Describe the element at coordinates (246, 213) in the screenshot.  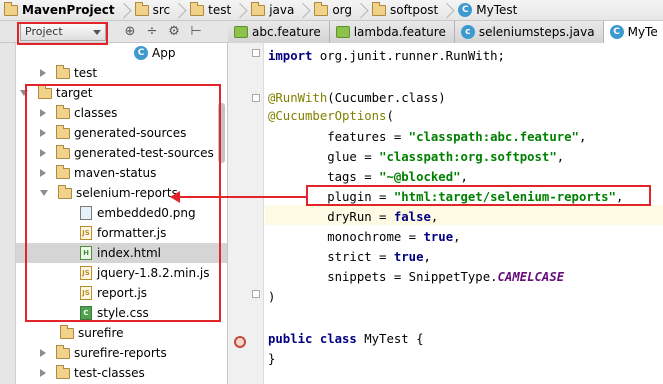
I see `editor-gutter` at that location.